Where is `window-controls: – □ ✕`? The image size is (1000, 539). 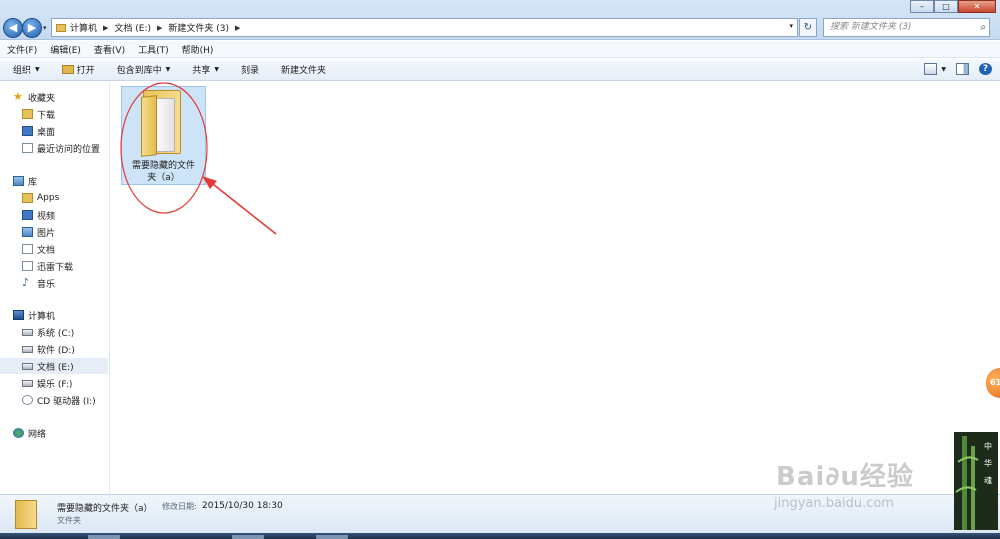 window-controls: – □ ✕ is located at coordinates (953, 6).